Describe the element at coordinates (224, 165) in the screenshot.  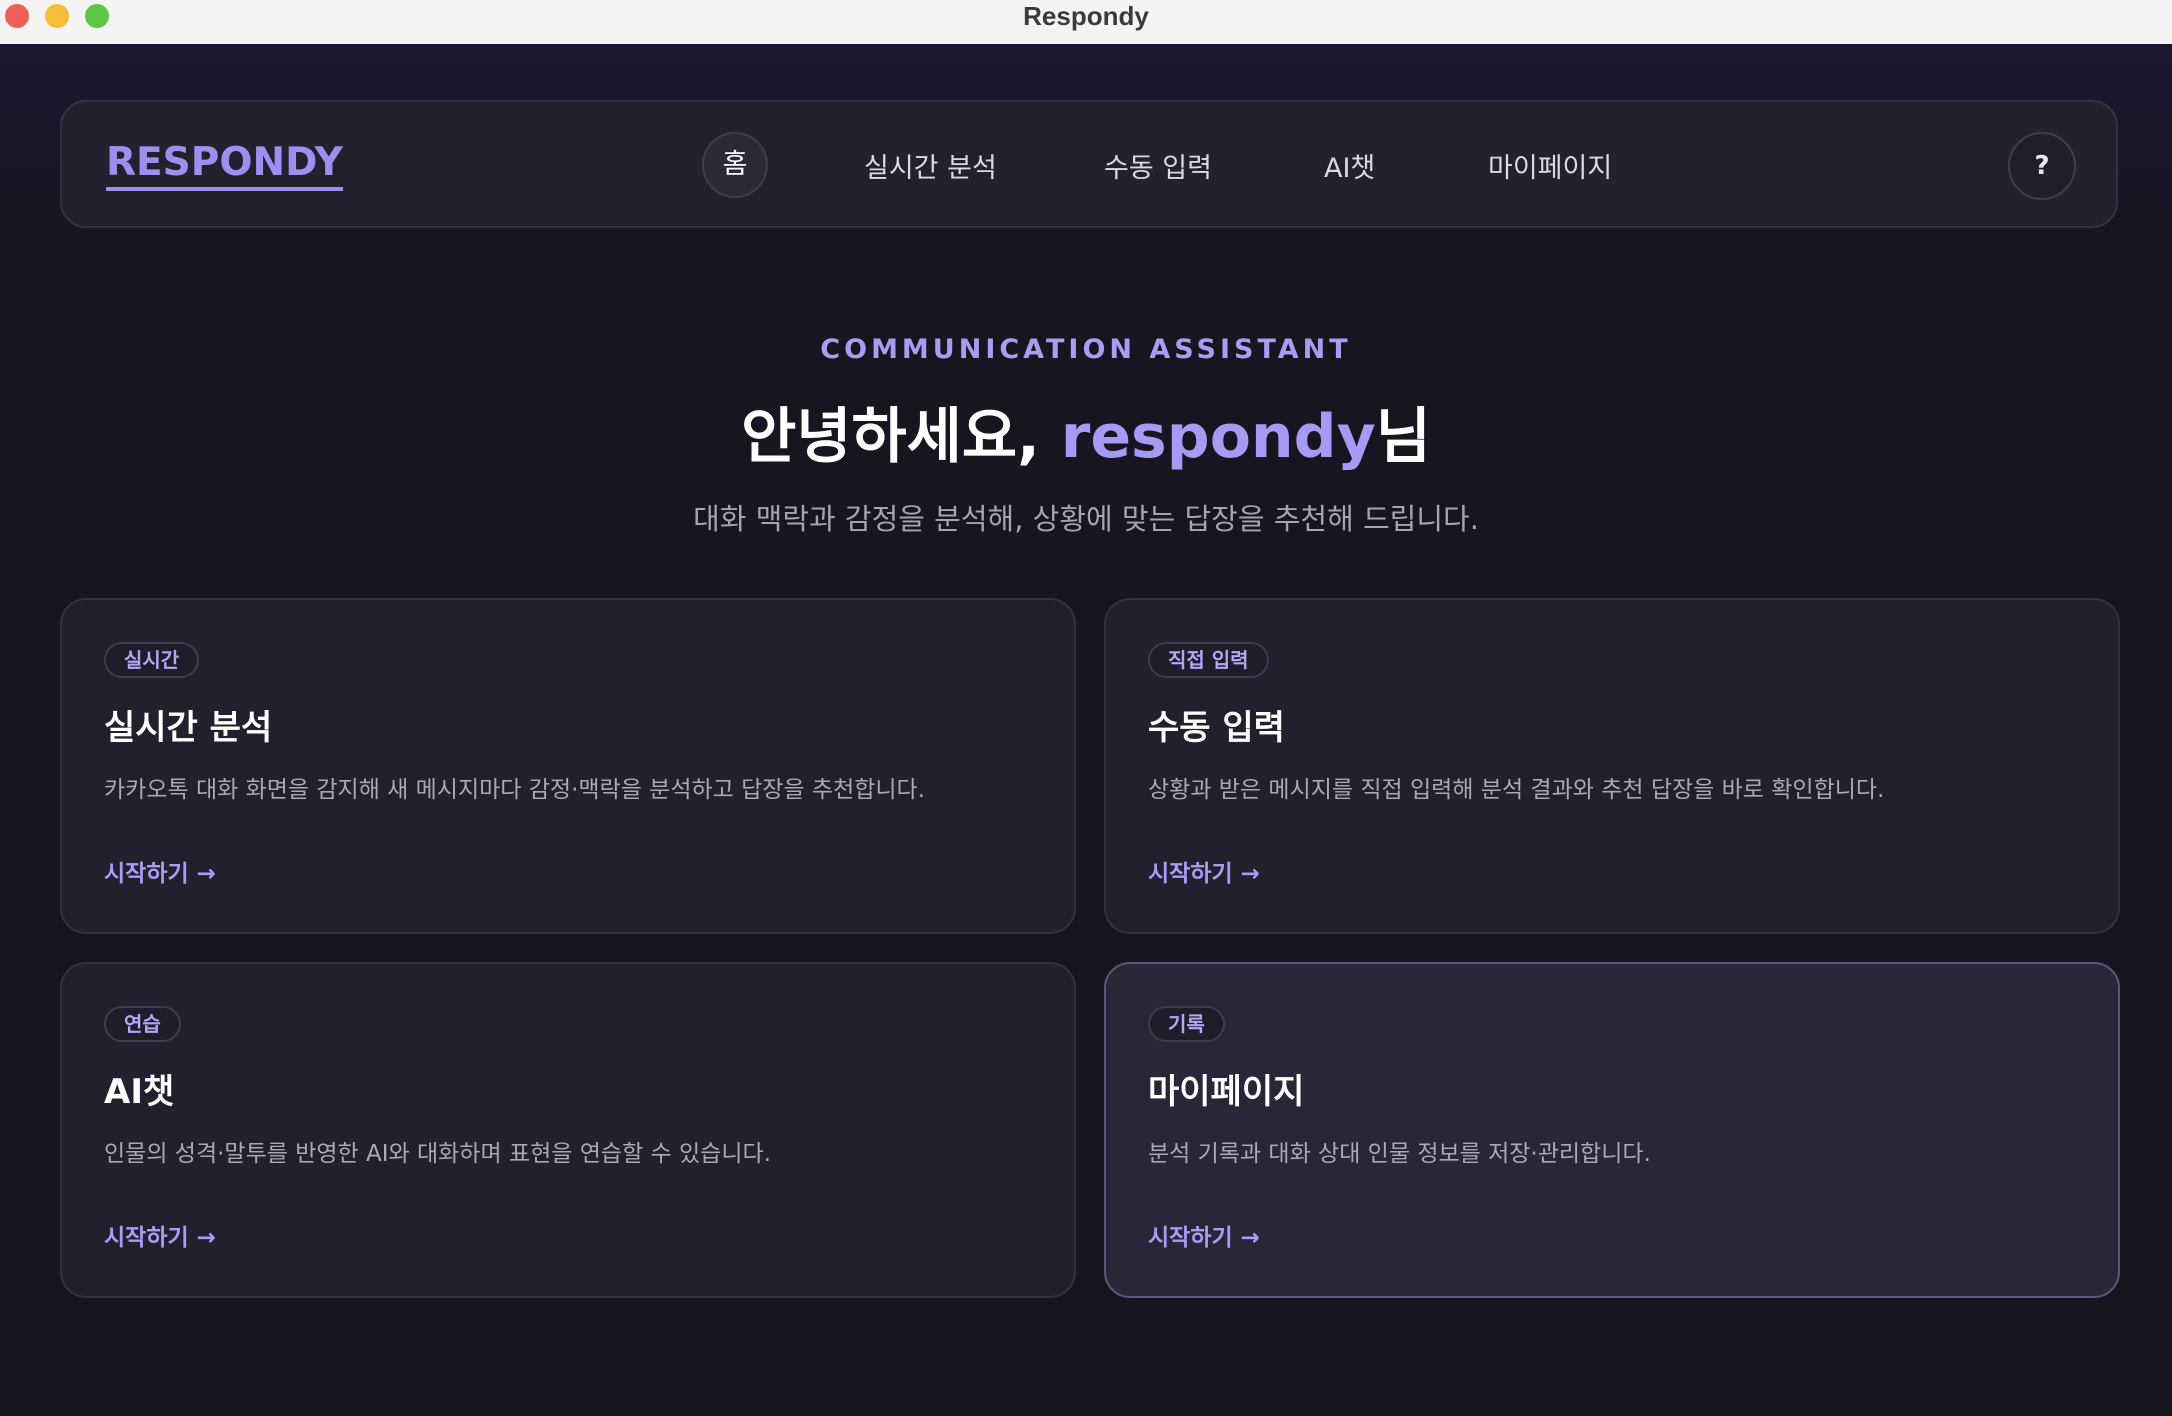
I see `brand-logo: RESPONDY` at that location.